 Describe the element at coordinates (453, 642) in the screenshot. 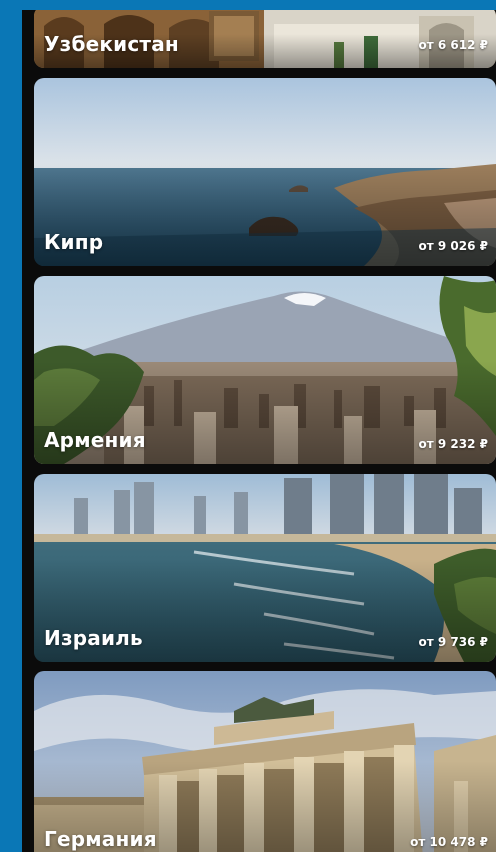

I see `destination-price: от 9 736 ₽` at that location.